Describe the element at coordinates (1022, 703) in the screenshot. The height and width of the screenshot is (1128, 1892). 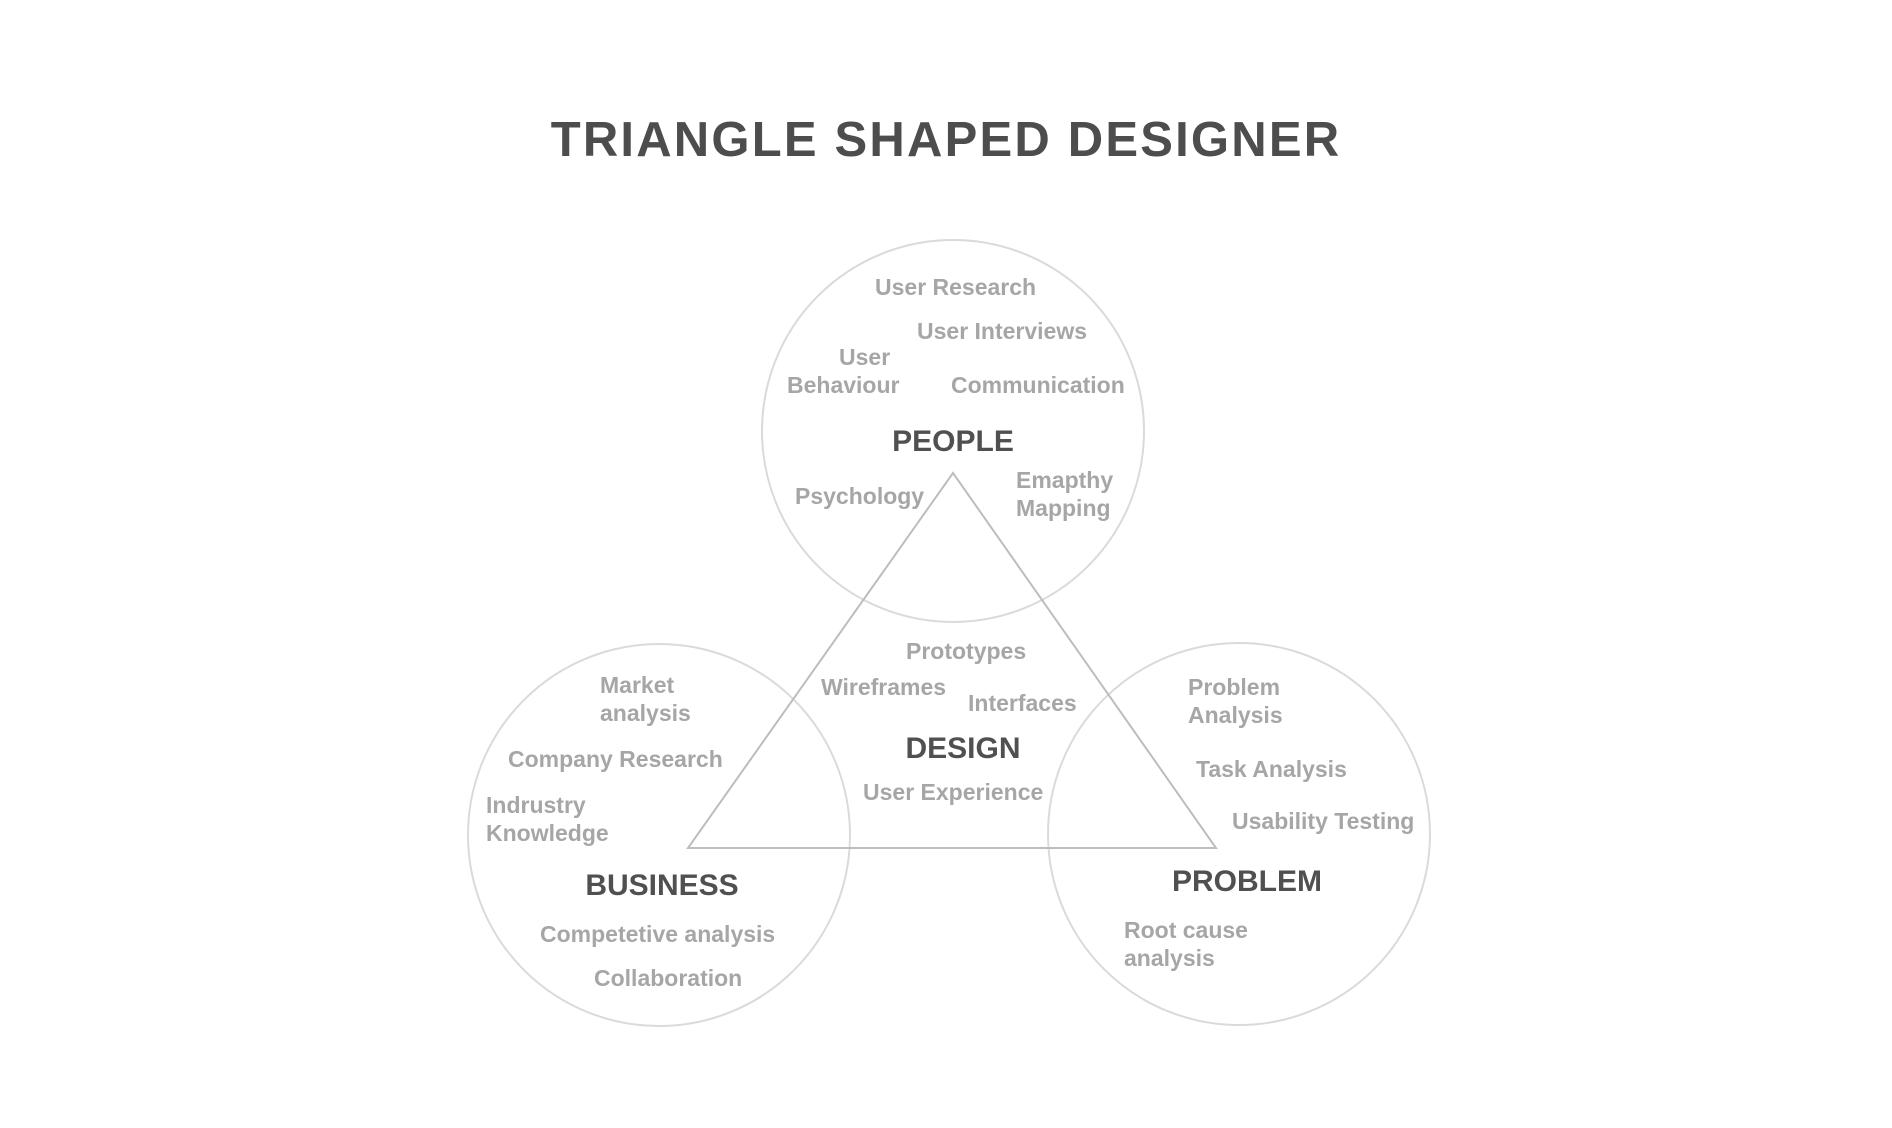
I see `design-item-interfaces: Interfaces` at that location.